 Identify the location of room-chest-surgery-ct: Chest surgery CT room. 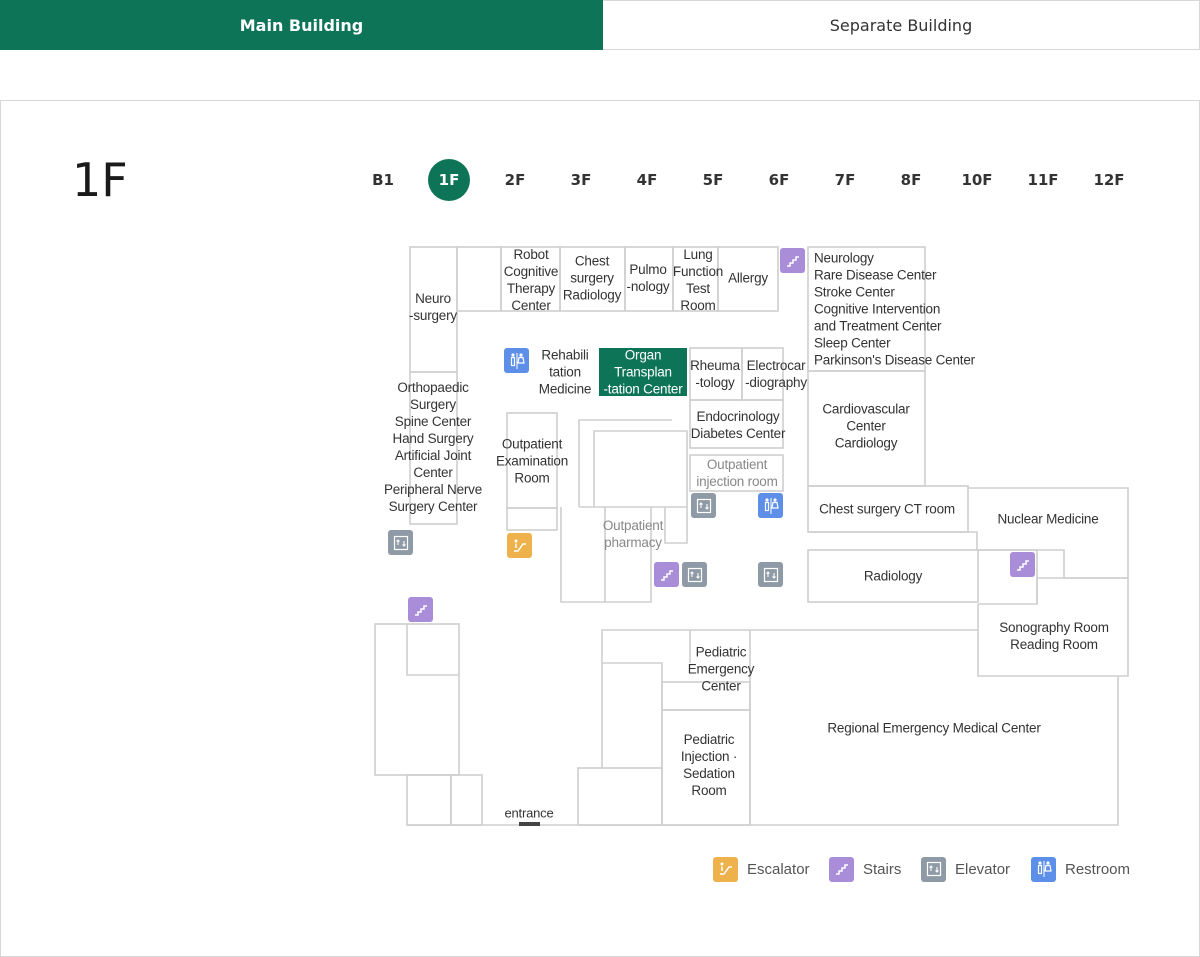
(887, 509).